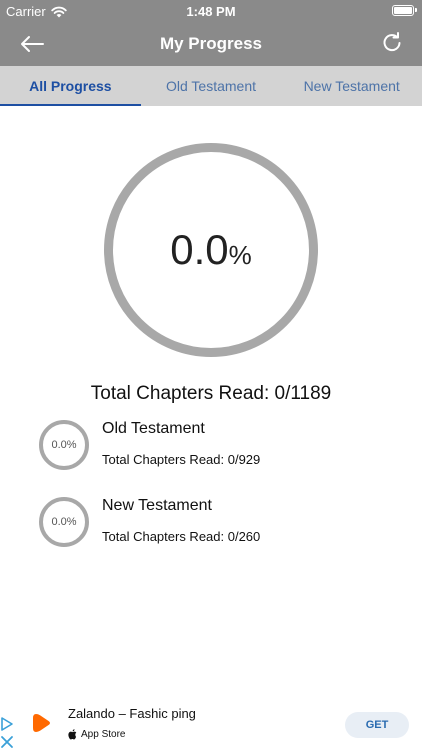 This screenshot has height=750, width=422. I want to click on tab-new-testament: New Testament, so click(351, 86).